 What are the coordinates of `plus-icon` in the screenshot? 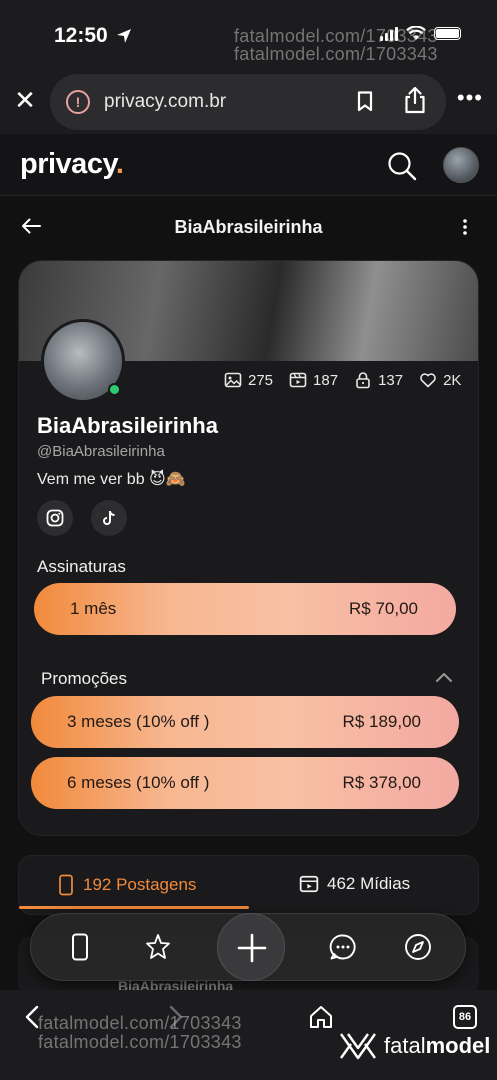 It's located at (252, 948).